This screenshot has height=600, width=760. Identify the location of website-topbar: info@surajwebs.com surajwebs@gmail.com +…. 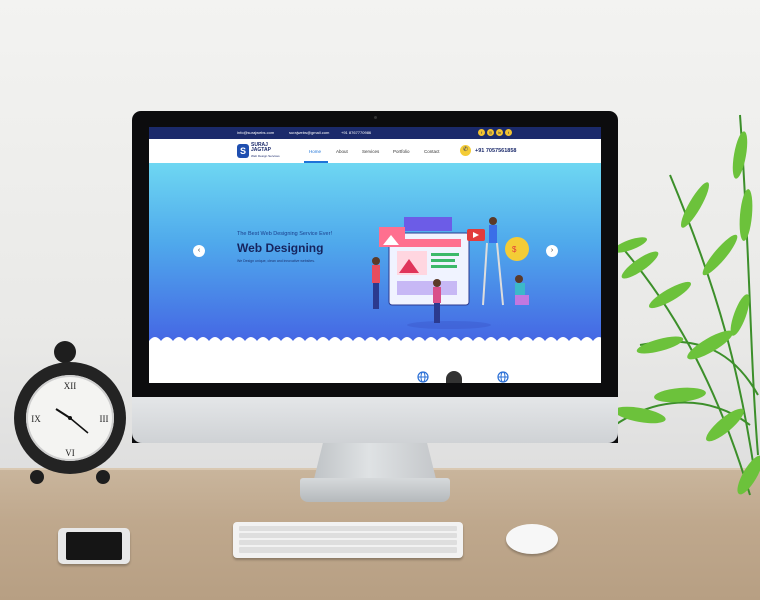
(375, 133).